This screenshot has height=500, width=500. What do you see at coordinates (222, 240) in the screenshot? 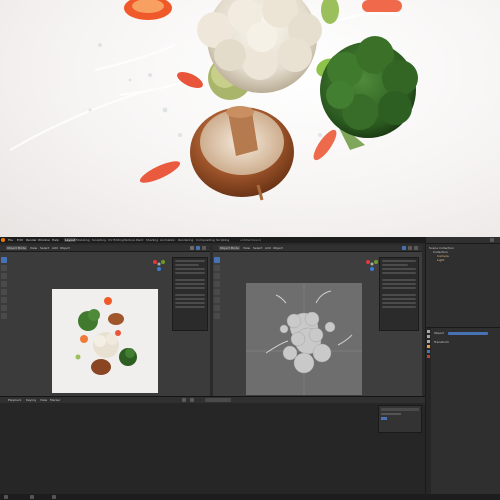
I see `tab-scripting: Scripting` at bounding box center [222, 240].